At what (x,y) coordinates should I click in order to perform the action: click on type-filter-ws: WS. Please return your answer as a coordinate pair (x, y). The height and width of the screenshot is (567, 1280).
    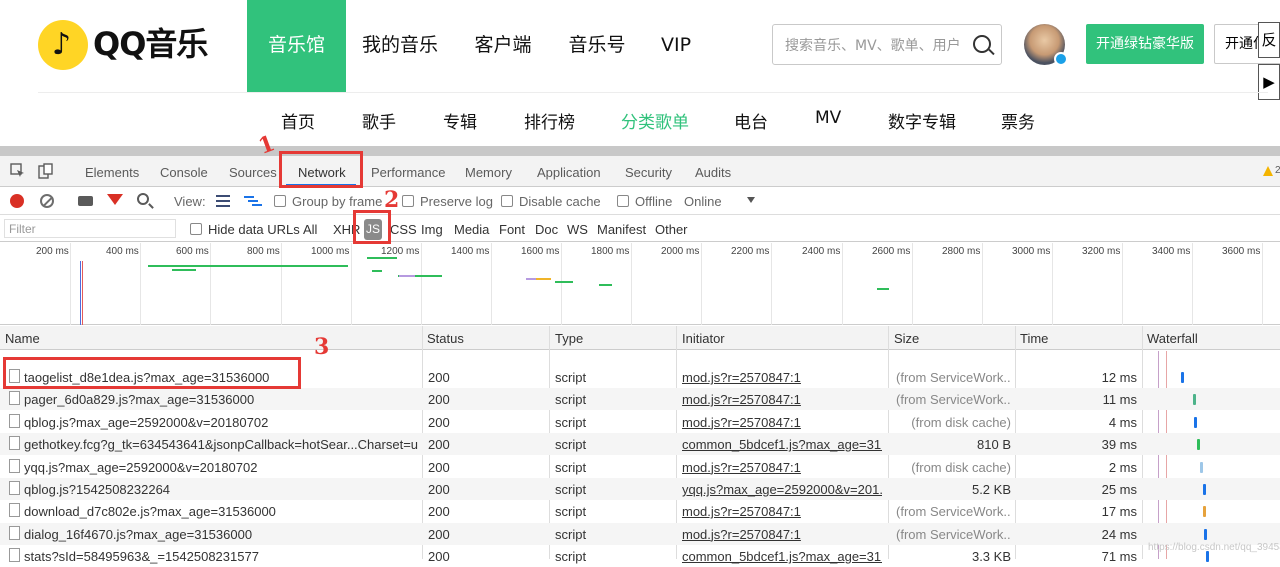
    Looking at the image, I should click on (577, 229).